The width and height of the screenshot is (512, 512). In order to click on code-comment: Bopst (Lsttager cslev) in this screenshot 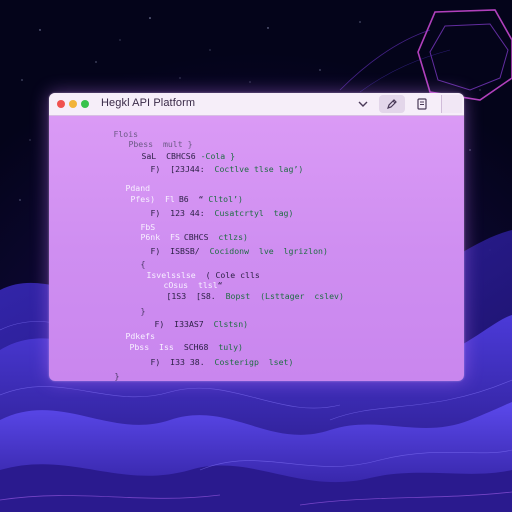, I will do `click(284, 296)`.